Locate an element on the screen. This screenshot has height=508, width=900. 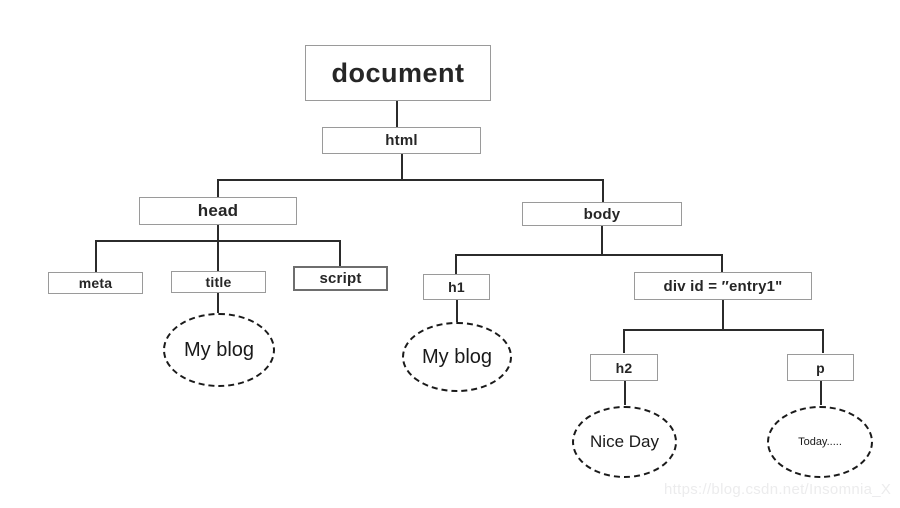
node-script-label: script is located at coordinates (340, 278).